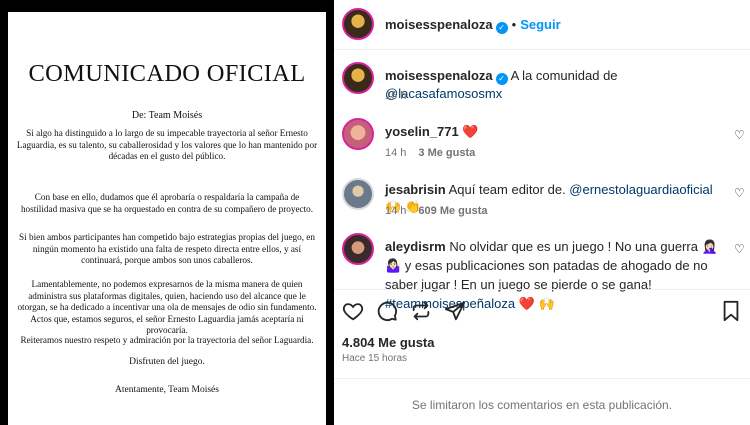 This screenshot has height=425, width=750. I want to click on likes-count: 4.804 Me gusta, so click(388, 342).